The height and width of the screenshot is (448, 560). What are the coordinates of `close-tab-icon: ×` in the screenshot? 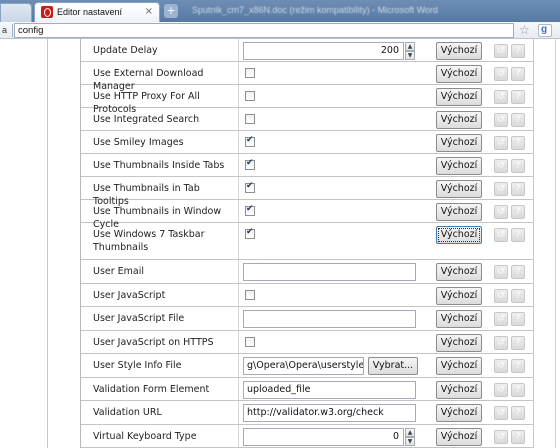 It's located at (149, 11).